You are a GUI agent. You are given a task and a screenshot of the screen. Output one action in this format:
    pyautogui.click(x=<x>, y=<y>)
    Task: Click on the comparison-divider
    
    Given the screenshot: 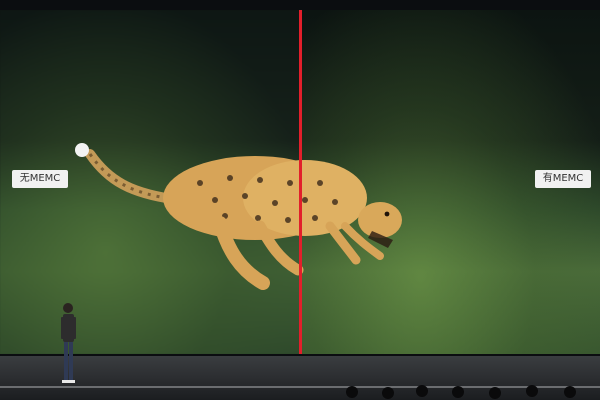 What is the action you would take?
    pyautogui.click(x=300, y=182)
    